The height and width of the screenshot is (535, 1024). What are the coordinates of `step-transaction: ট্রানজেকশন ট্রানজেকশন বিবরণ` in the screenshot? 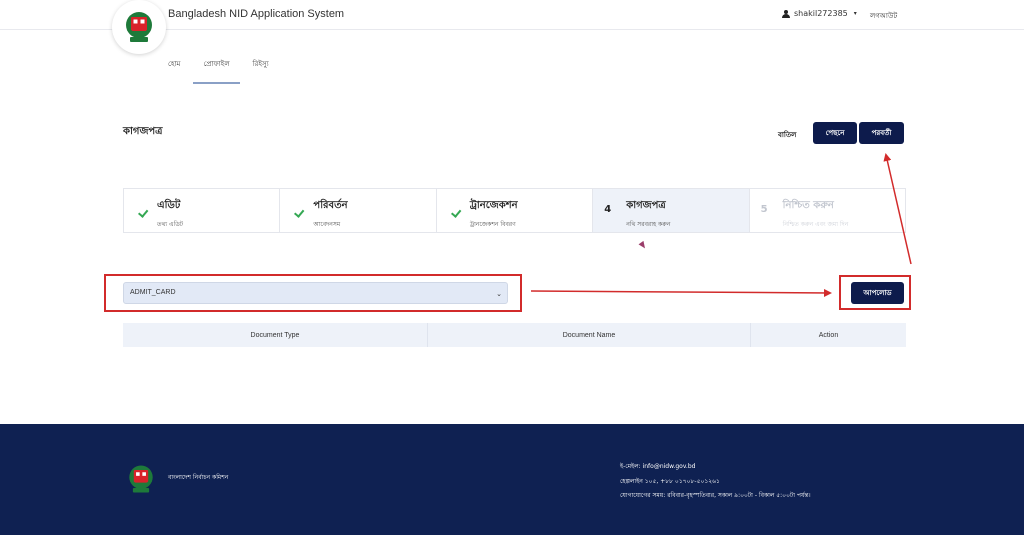 It's located at (515, 210).